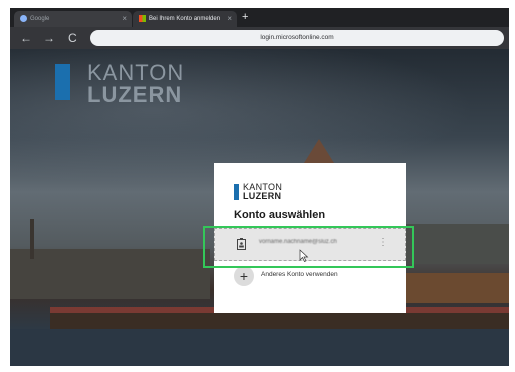 Image resolution: width=515 pixels, height=372 pixels. I want to click on tab-label: Bei Ihrem Konto anmelden, so click(185, 19).